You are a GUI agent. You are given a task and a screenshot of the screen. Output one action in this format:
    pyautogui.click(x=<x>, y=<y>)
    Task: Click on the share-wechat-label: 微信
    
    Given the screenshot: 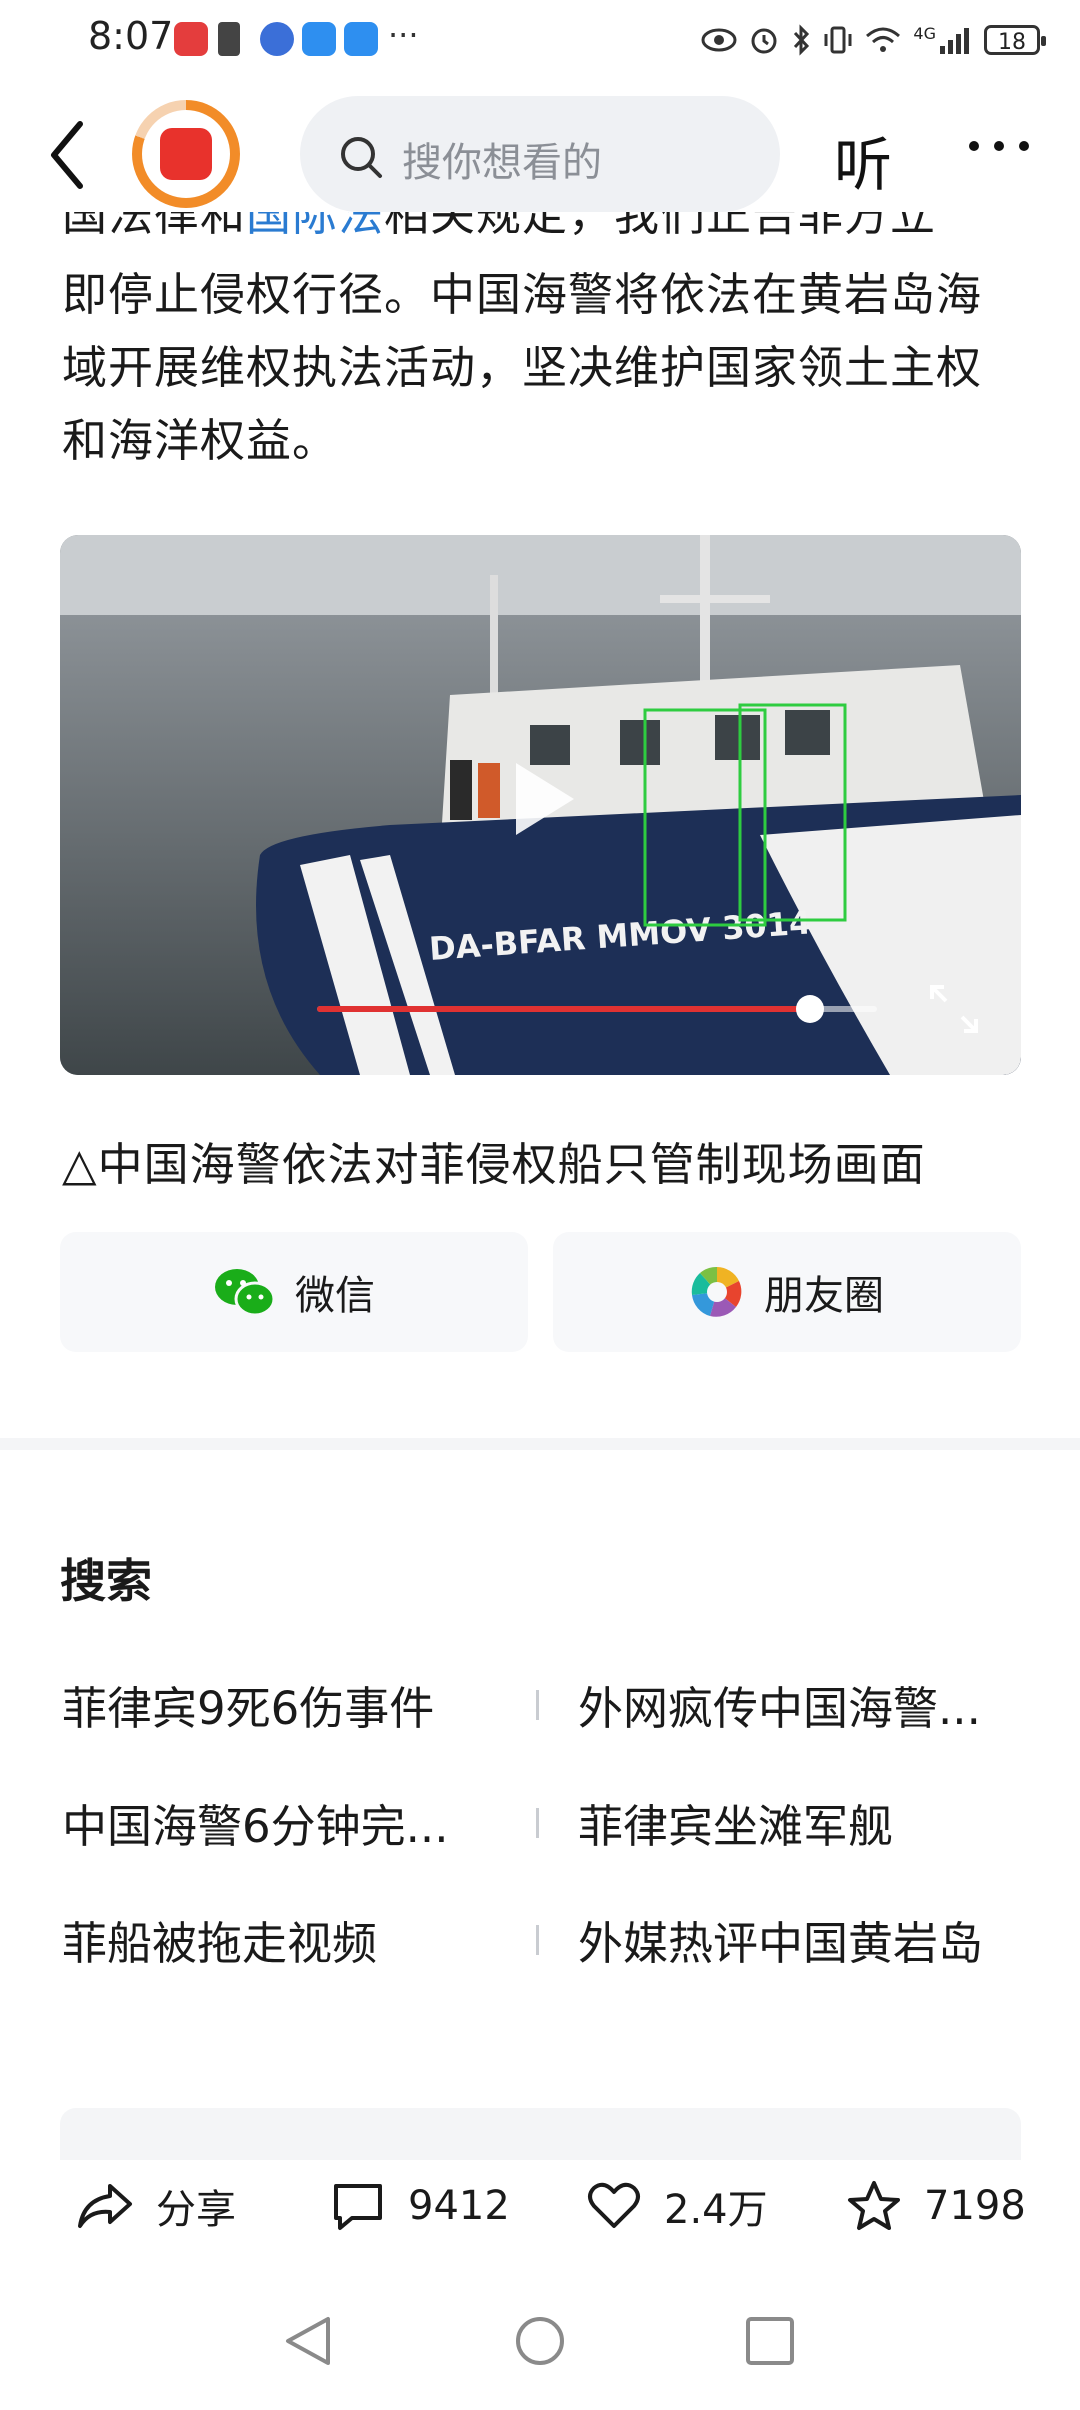 What is the action you would take?
    pyautogui.click(x=335, y=1296)
    